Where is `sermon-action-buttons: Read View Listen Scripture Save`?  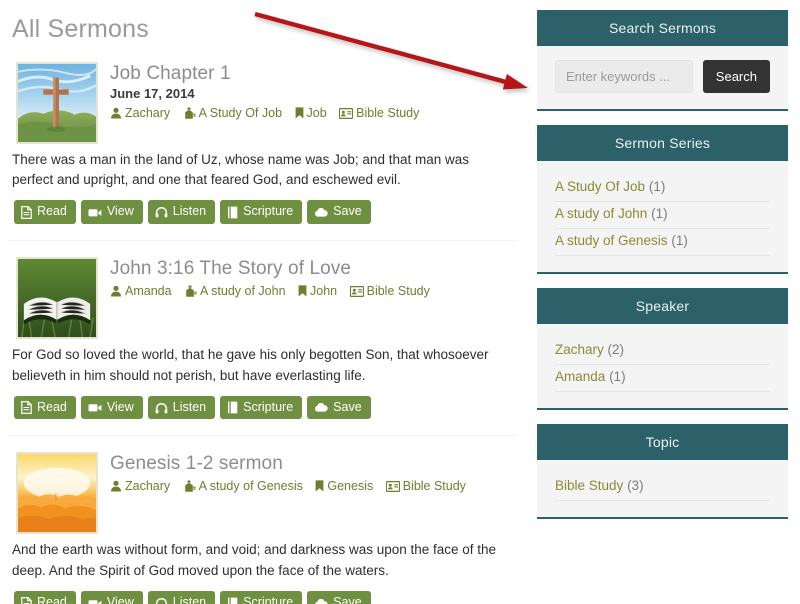 sermon-action-buttons: Read View Listen Scripture Save is located at coordinates (263, 597).